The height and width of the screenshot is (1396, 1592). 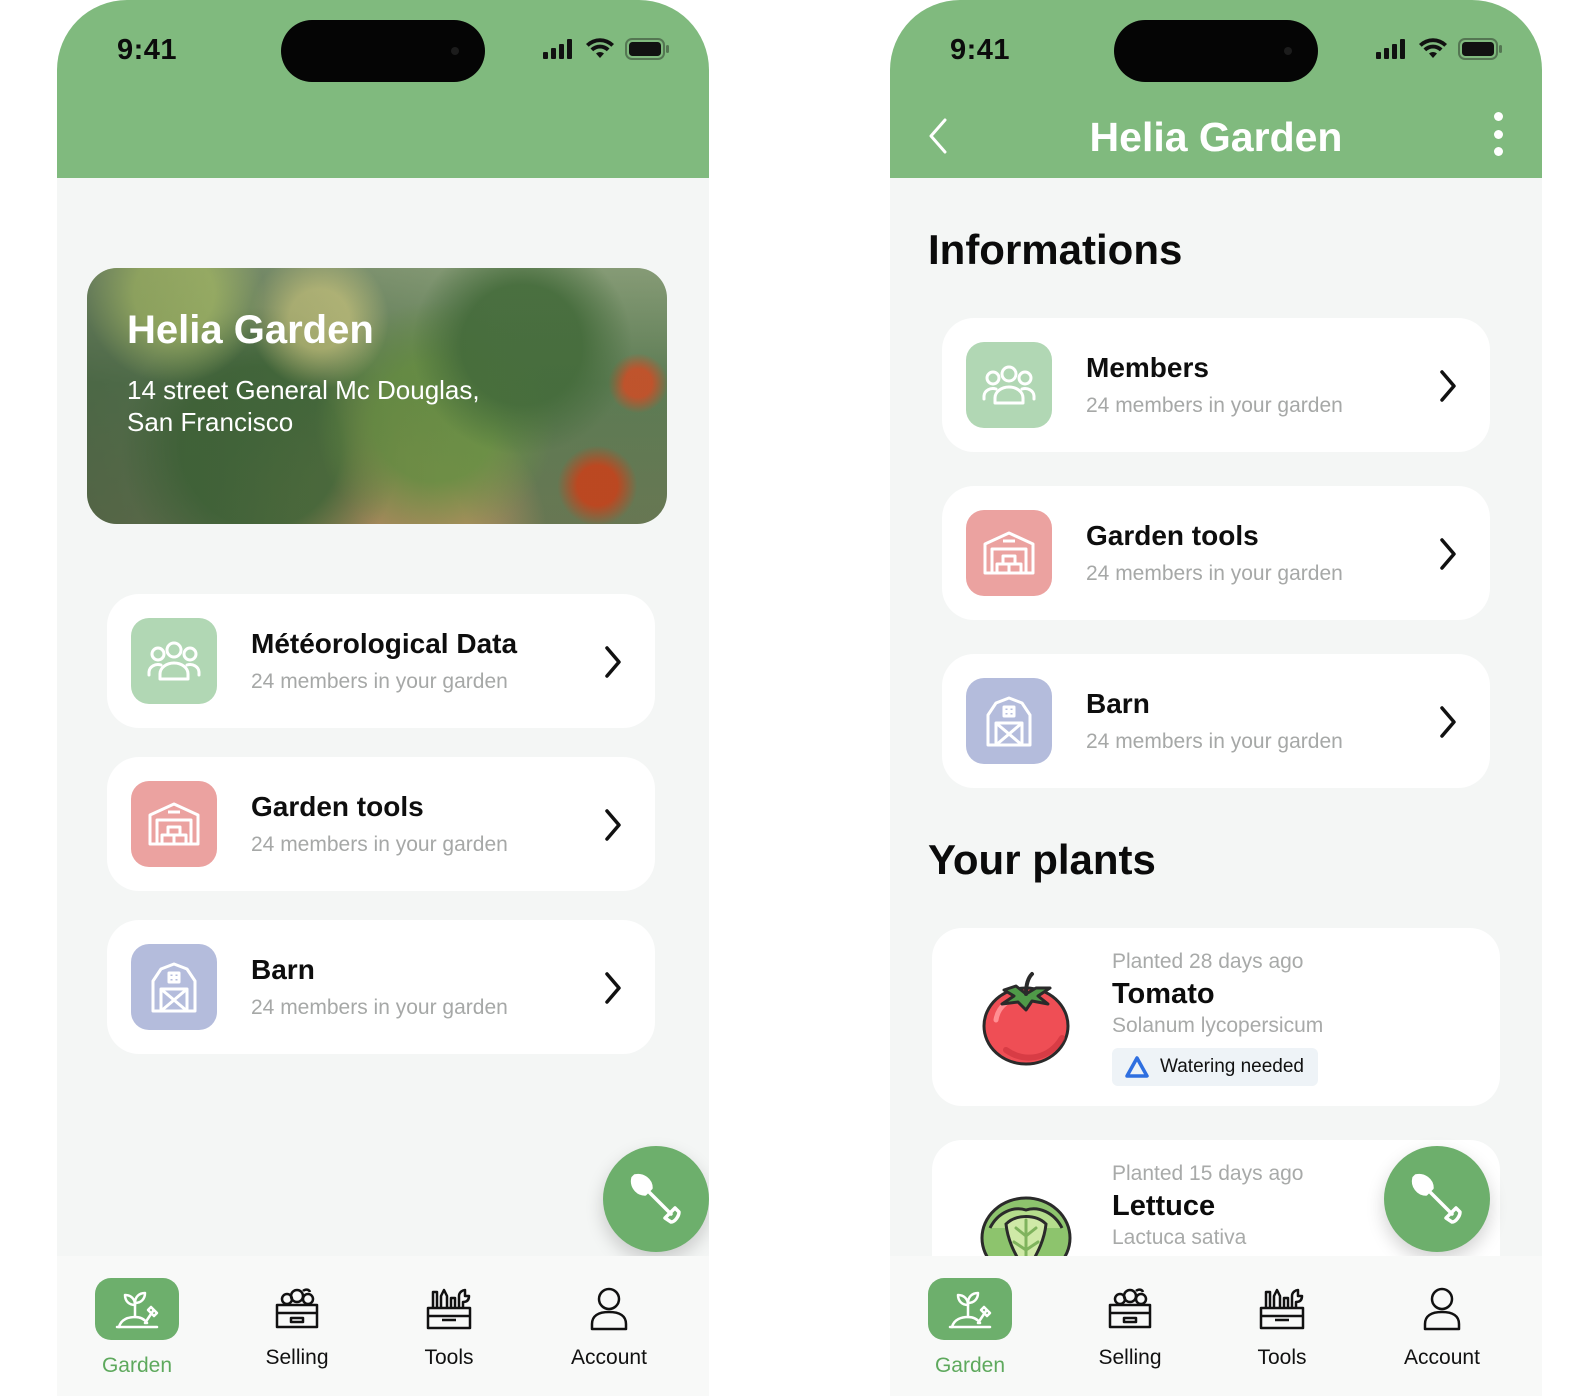 I want to click on plant-planted-date: Planted 15 days ago, so click(x=1208, y=1173).